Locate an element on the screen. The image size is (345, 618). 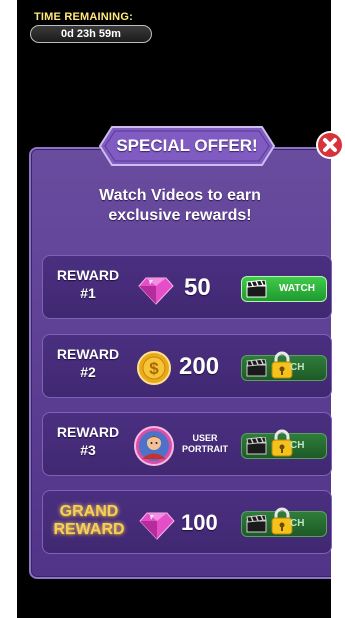
portrait-icon is located at coordinates (154, 446).